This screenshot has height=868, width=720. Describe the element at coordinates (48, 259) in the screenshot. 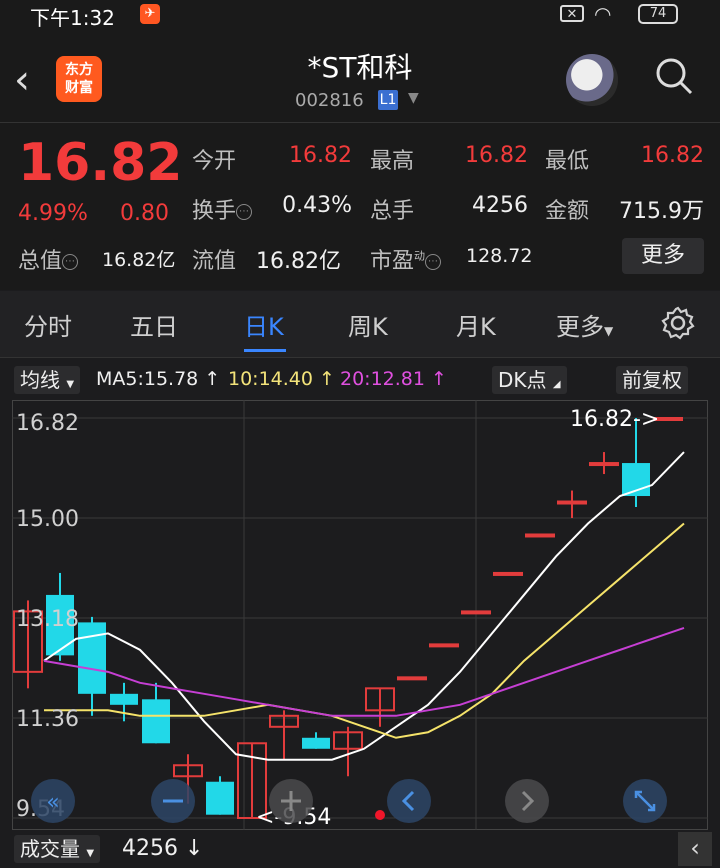

I see `total-cap-label: 总值 ⋯` at that location.